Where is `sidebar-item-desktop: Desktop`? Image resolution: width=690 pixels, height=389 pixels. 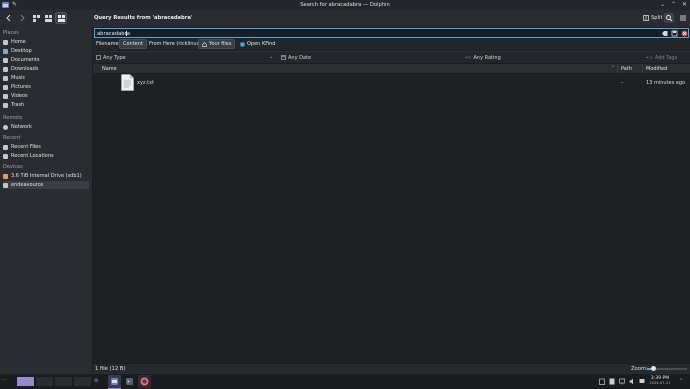
sidebar-item-desktop: Desktop is located at coordinates (46, 51).